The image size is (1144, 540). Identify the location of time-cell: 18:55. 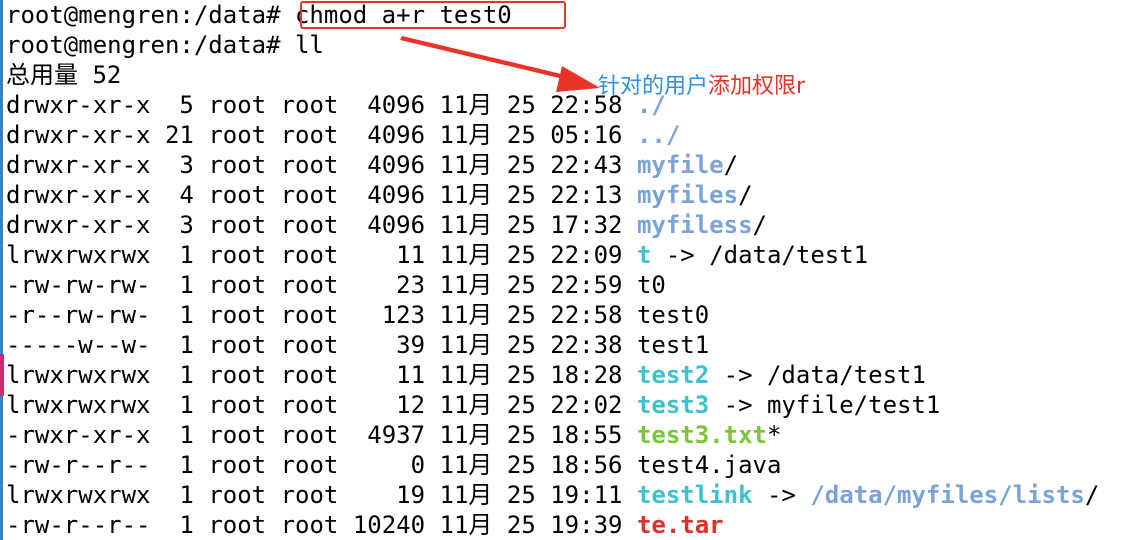
(586, 435).